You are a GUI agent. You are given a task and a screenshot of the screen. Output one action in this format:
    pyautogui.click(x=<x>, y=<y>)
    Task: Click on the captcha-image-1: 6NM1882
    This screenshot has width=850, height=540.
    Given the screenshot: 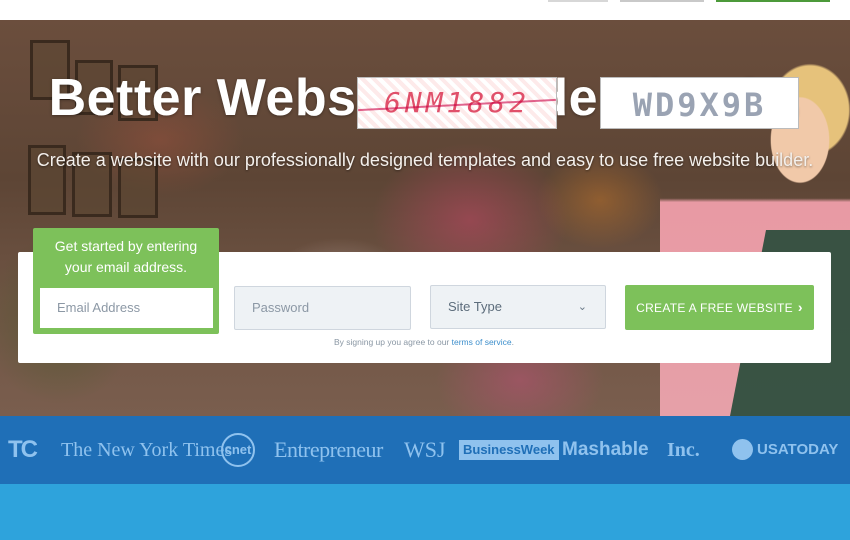 What is the action you would take?
    pyautogui.click(x=457, y=103)
    